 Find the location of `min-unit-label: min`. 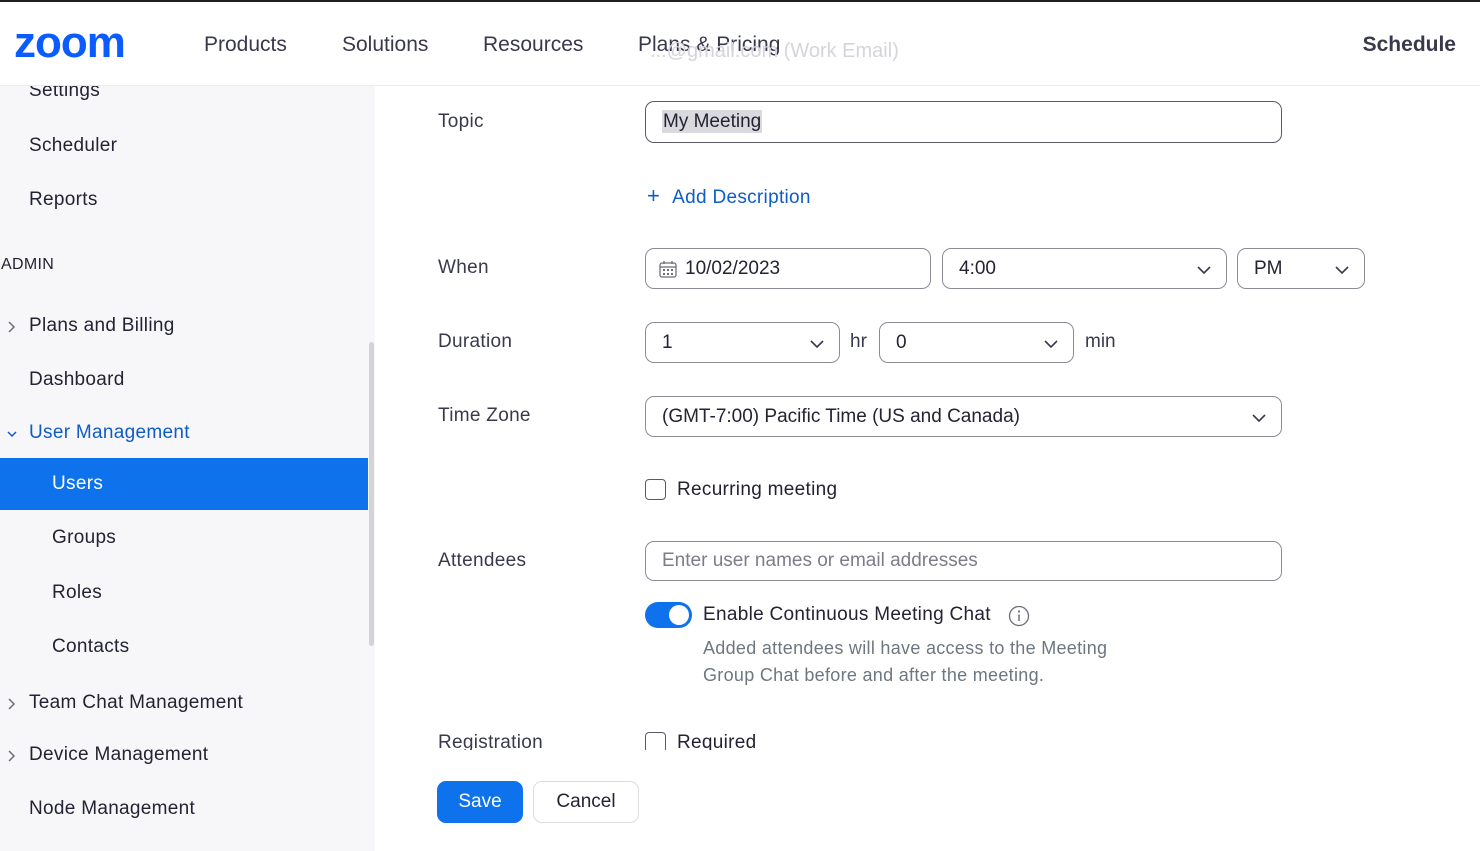

min-unit-label: min is located at coordinates (1100, 341).